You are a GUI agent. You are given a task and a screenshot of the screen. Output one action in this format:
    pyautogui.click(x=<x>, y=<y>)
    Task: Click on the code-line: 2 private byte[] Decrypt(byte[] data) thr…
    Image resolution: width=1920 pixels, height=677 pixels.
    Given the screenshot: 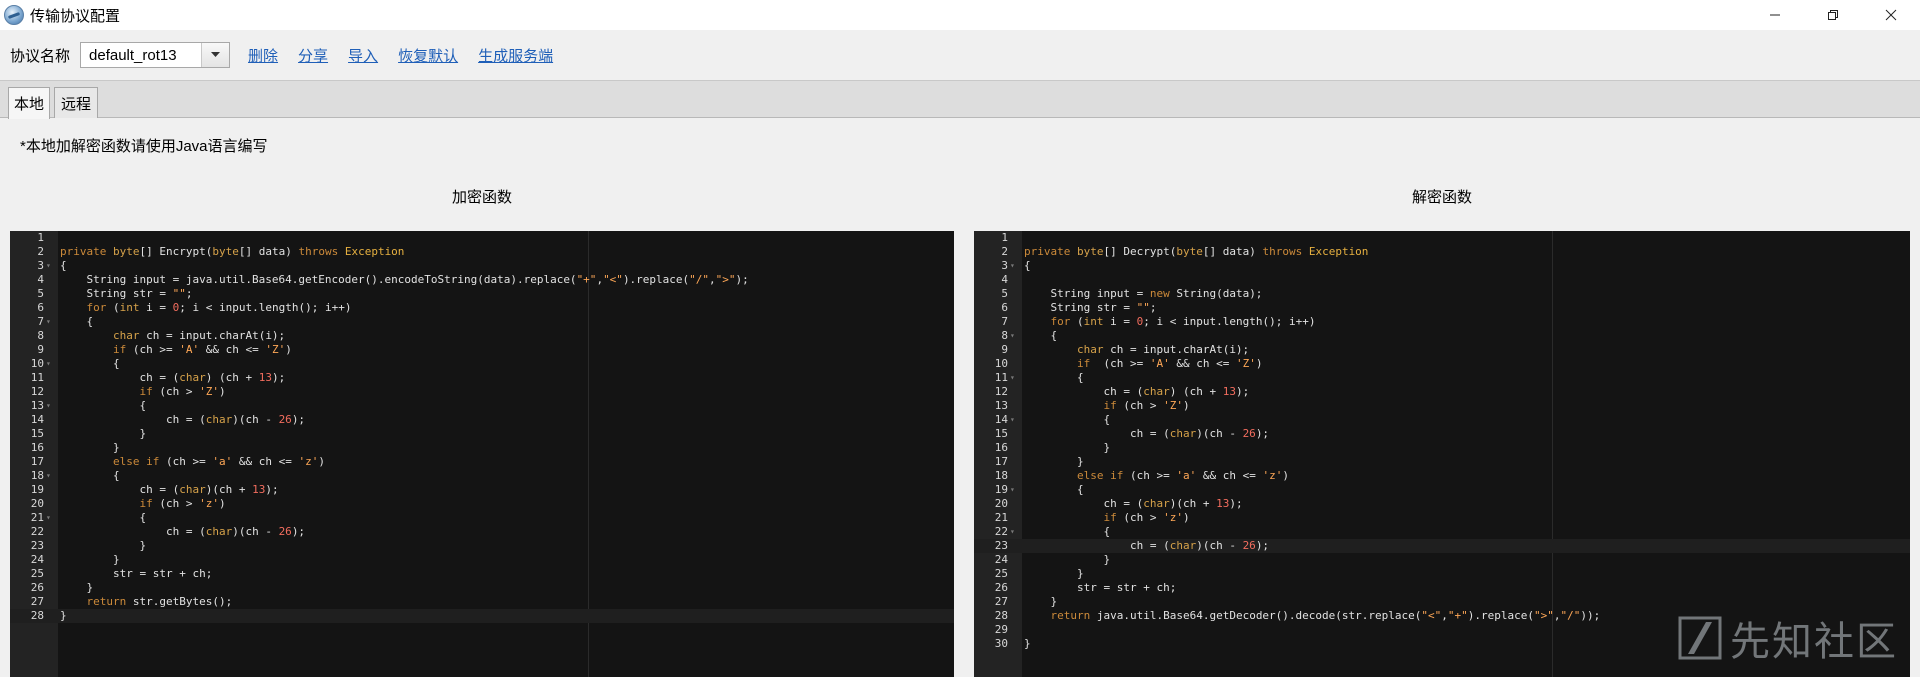 What is the action you would take?
    pyautogui.click(x=1442, y=252)
    